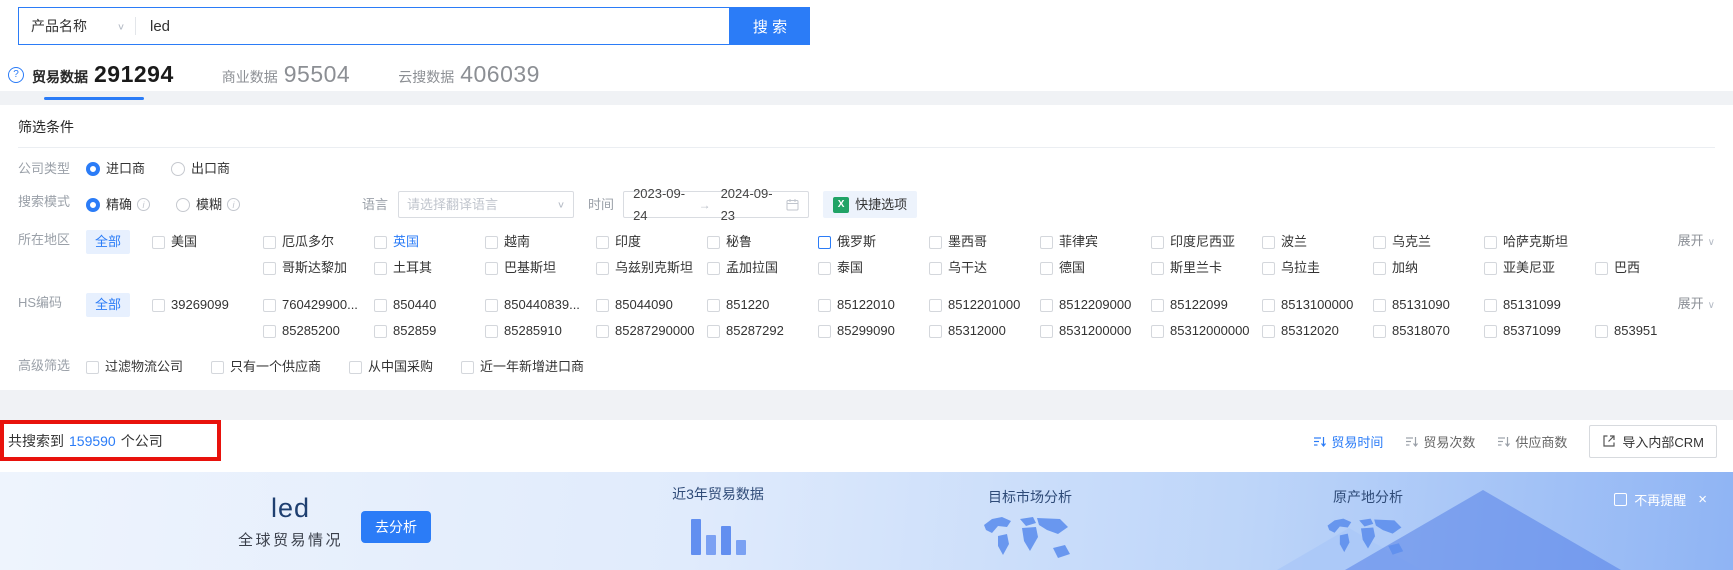 This screenshot has width=1733, height=570. I want to click on import-crm-button: 导入内部CRM, so click(1653, 441).